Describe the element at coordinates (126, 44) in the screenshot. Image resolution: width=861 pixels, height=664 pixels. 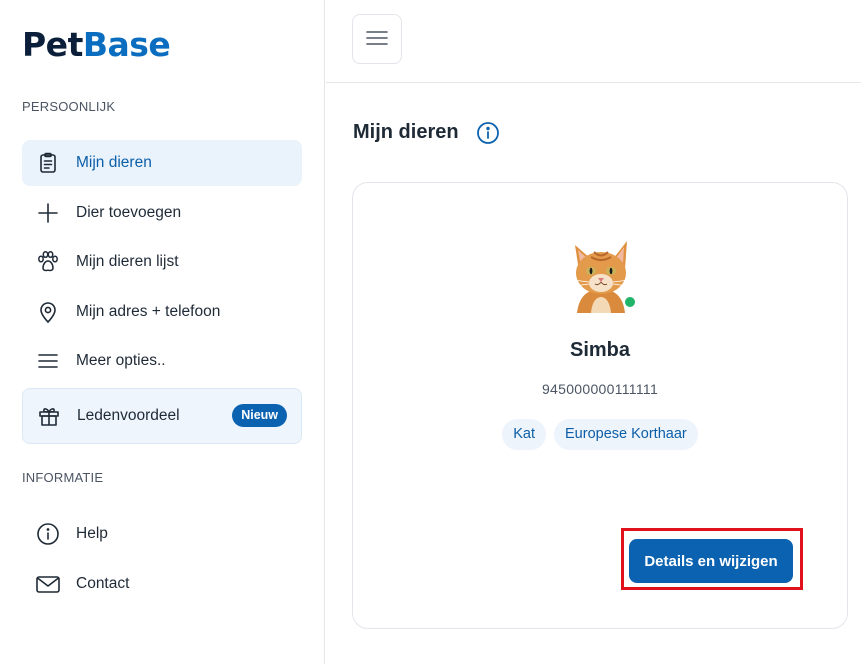
I see `logo-text-base: Base` at that location.